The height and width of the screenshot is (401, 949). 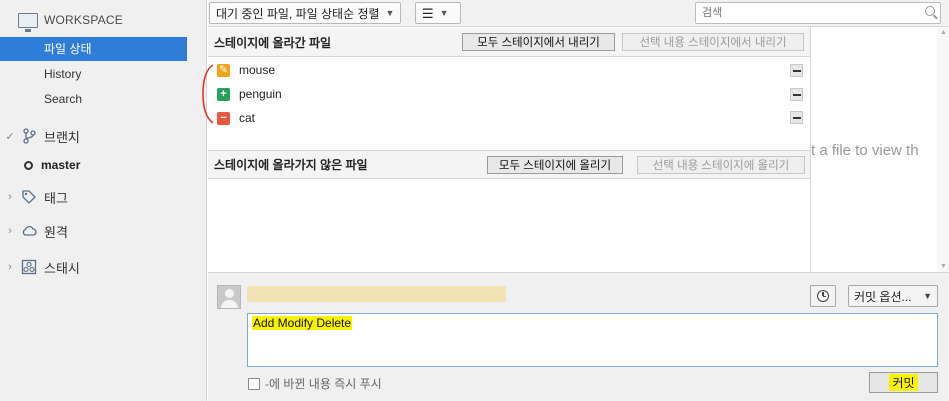 I want to click on push-option: -에 바뀐 내용 즉시 푸시, so click(x=315, y=383).